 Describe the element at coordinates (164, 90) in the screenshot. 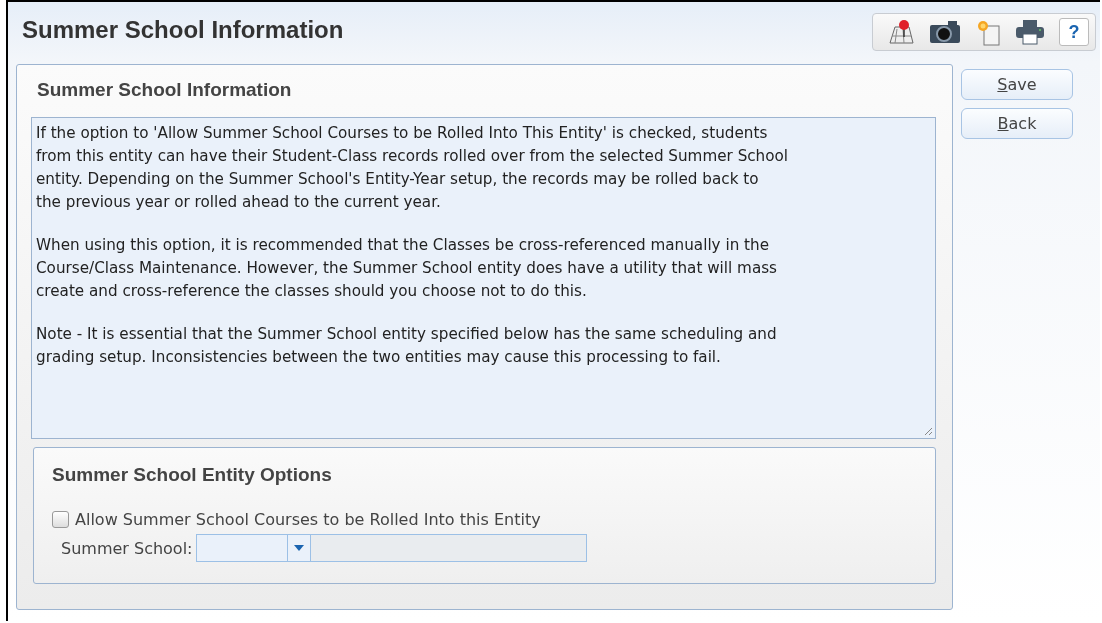

I see `panel-title: Summer School Information` at that location.